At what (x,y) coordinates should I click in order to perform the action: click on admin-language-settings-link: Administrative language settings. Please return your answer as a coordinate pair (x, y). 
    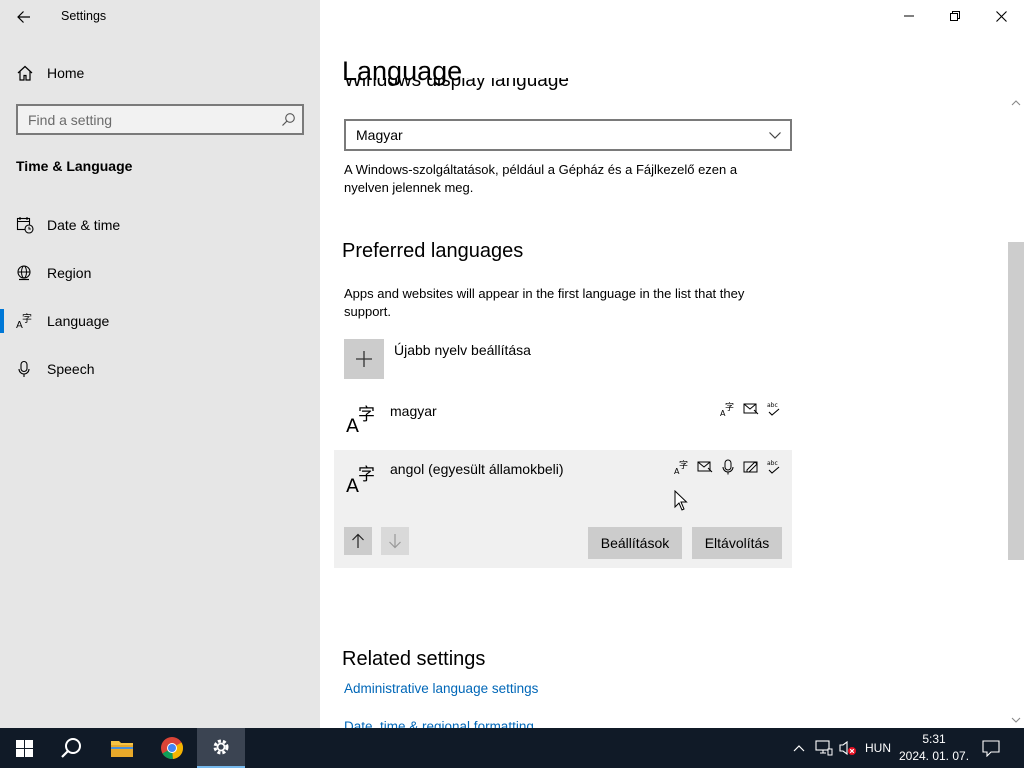
    Looking at the image, I should click on (441, 688).